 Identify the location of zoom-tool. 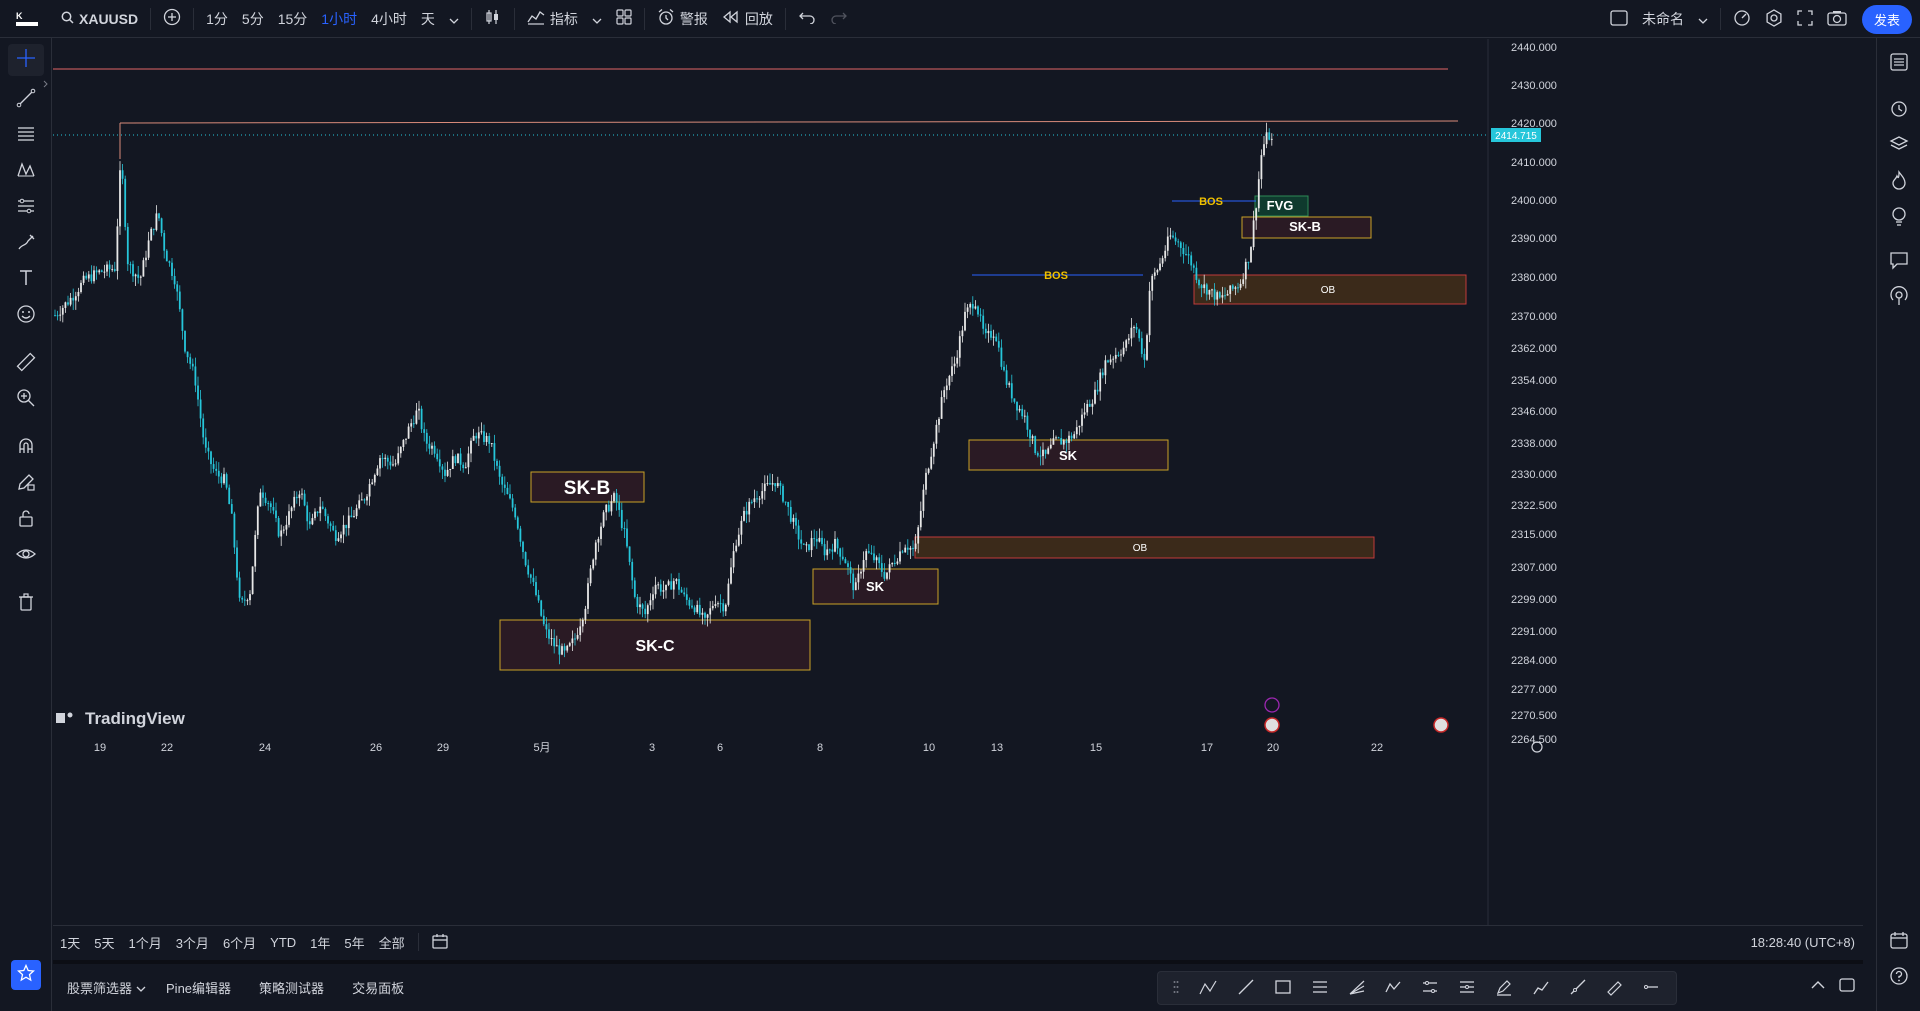
(26, 400).